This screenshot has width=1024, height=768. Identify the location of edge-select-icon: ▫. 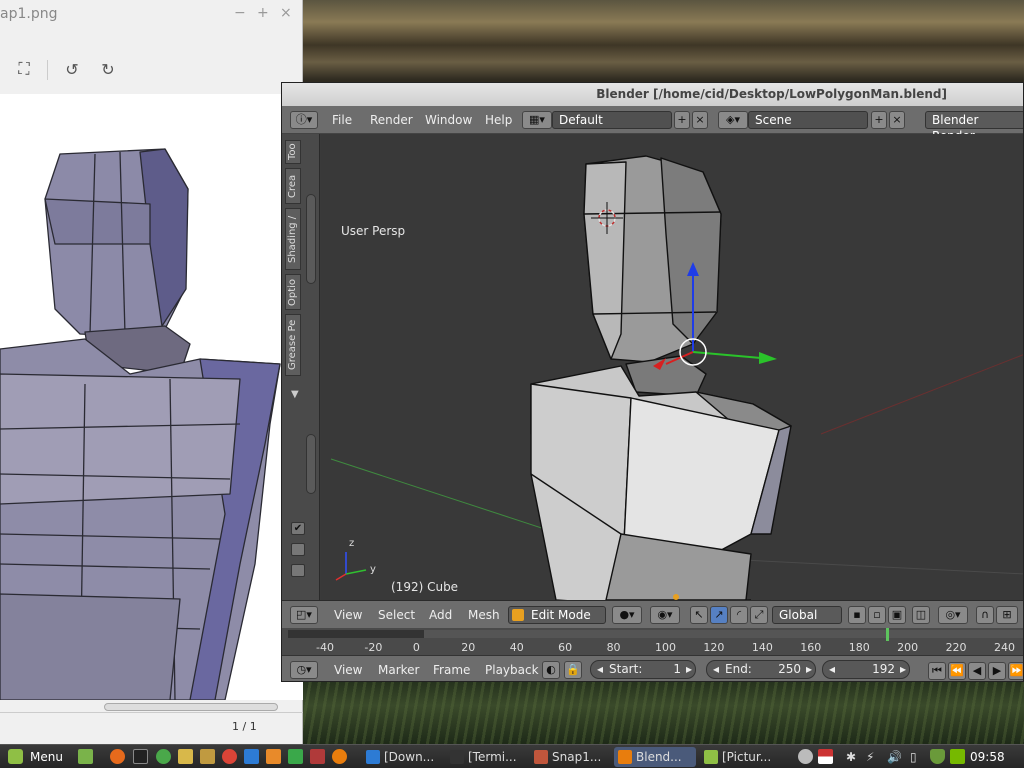
(877, 615).